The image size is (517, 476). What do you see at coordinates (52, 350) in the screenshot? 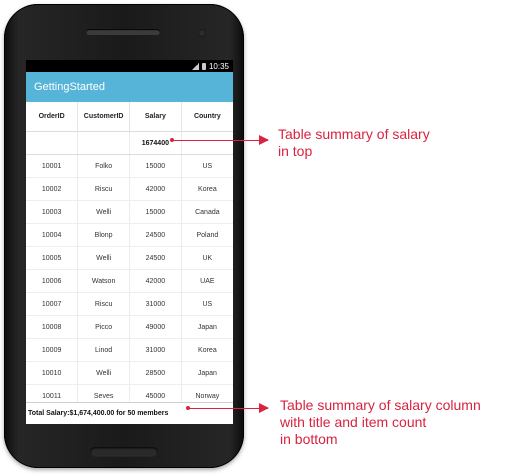
I see `cell-orderid: 10009` at bounding box center [52, 350].